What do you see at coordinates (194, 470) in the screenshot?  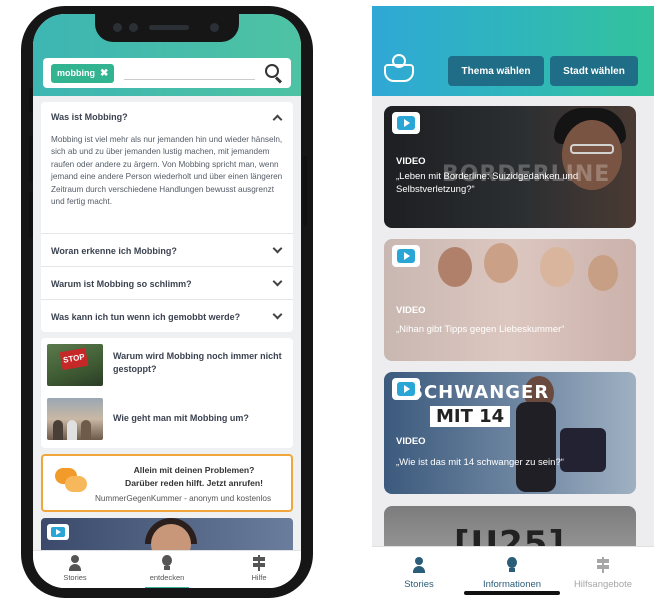 I see `helpline-line1: Allein mit deinen Problemen?` at bounding box center [194, 470].